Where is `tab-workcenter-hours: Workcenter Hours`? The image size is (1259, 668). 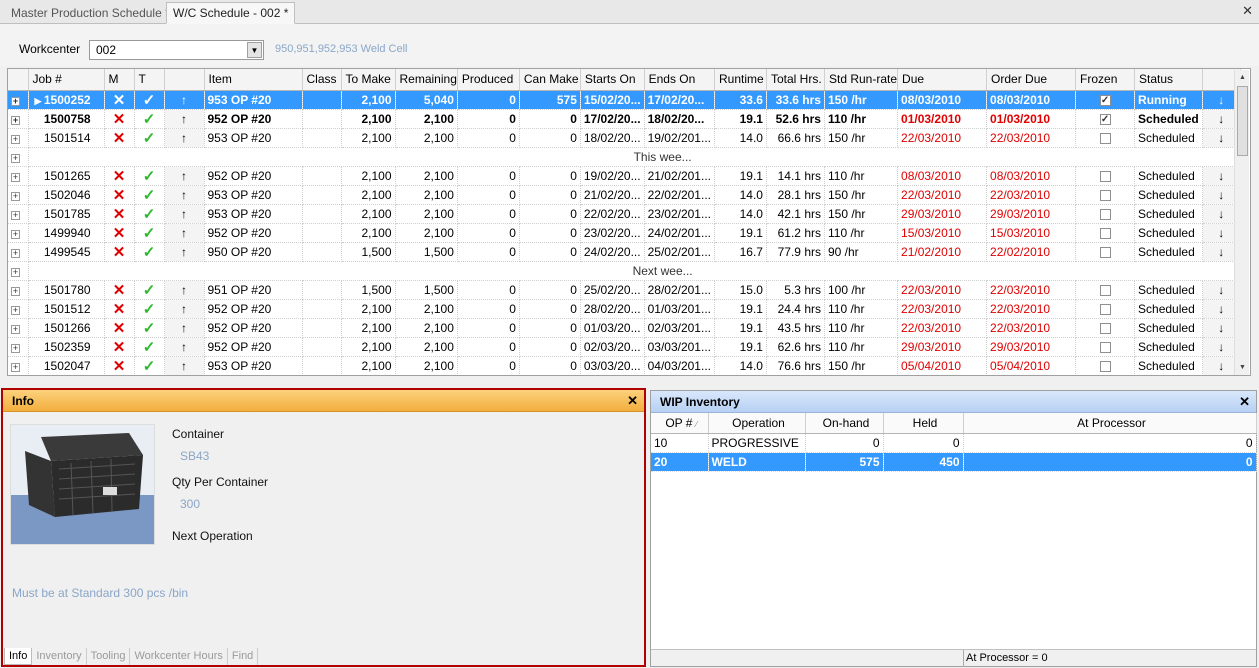 tab-workcenter-hours: Workcenter Hours is located at coordinates (179, 656).